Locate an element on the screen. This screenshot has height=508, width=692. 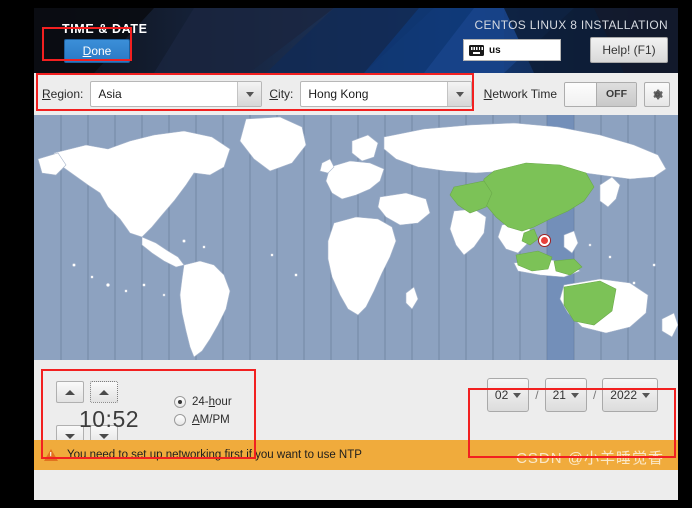
keyboard-layout-label: us is located at coordinates (495, 50).